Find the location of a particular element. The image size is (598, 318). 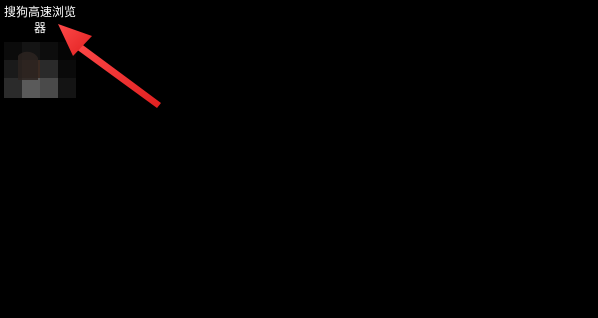

sogou-browser-icon is located at coordinates (40, 70).